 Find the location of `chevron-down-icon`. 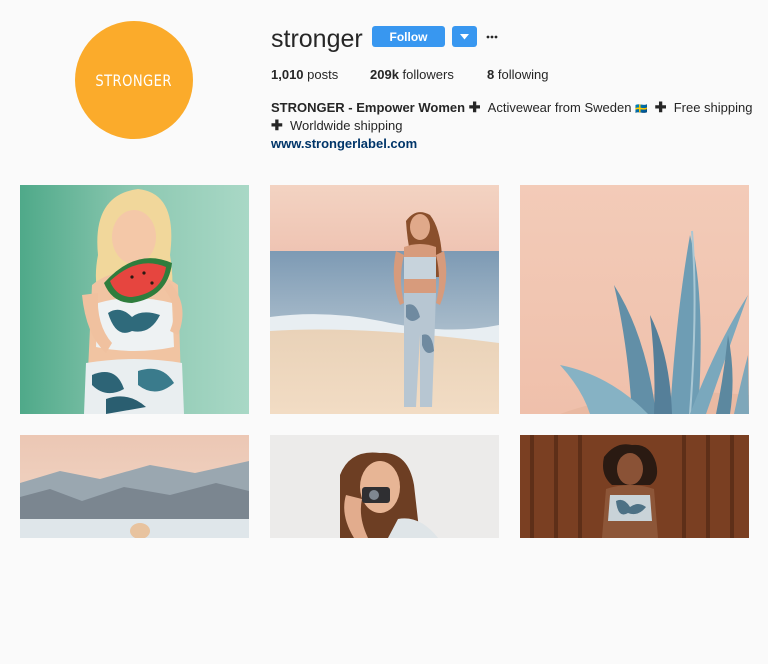

chevron-down-icon is located at coordinates (464, 36).